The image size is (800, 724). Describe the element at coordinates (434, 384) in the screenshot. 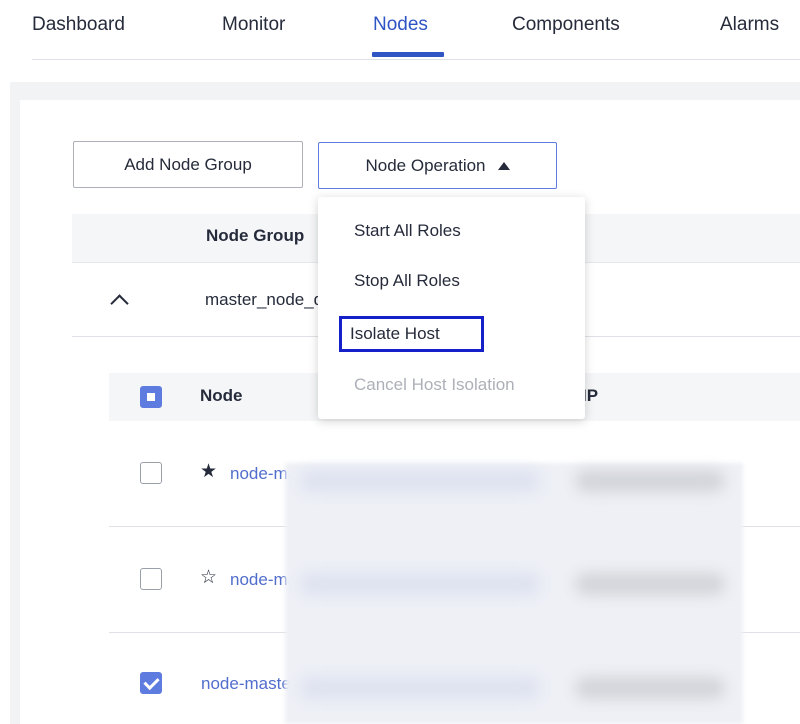

I see `menu-item-cancel-host-isolation: Cancel Host Isolation` at that location.